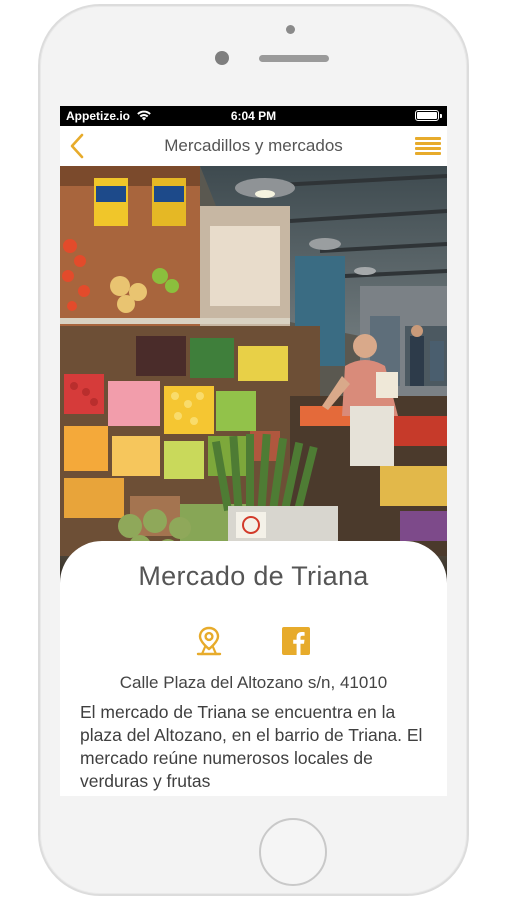 The image size is (507, 900). What do you see at coordinates (296, 641) in the screenshot?
I see `facebook-icon` at bounding box center [296, 641].